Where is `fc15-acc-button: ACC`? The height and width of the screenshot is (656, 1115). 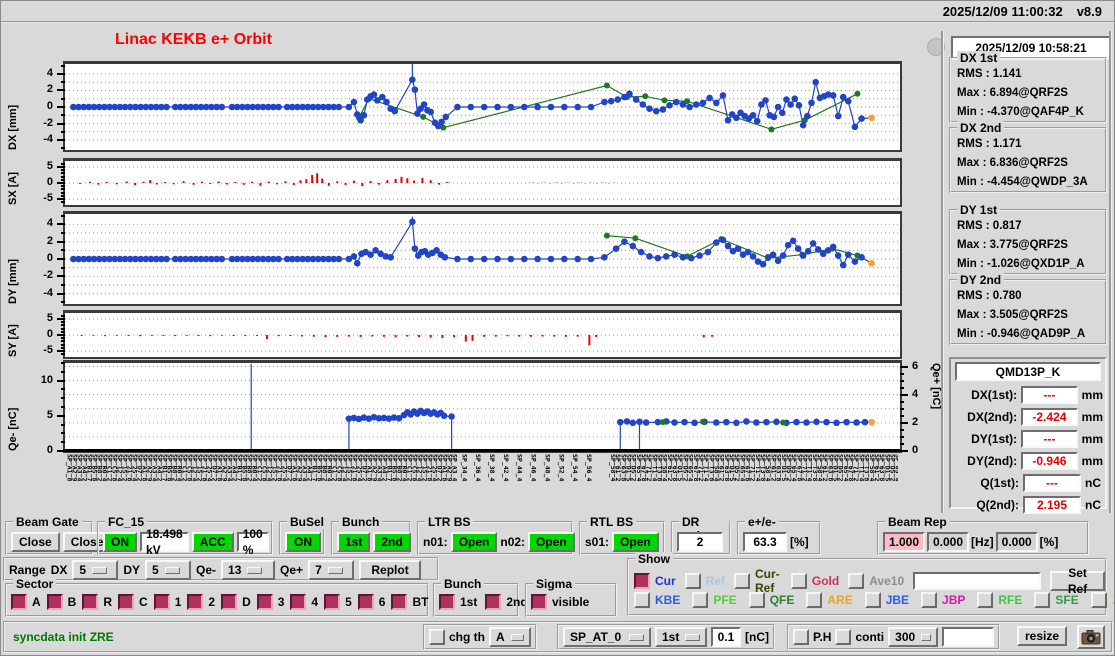
fc15-acc-button: ACC is located at coordinates (212, 542).